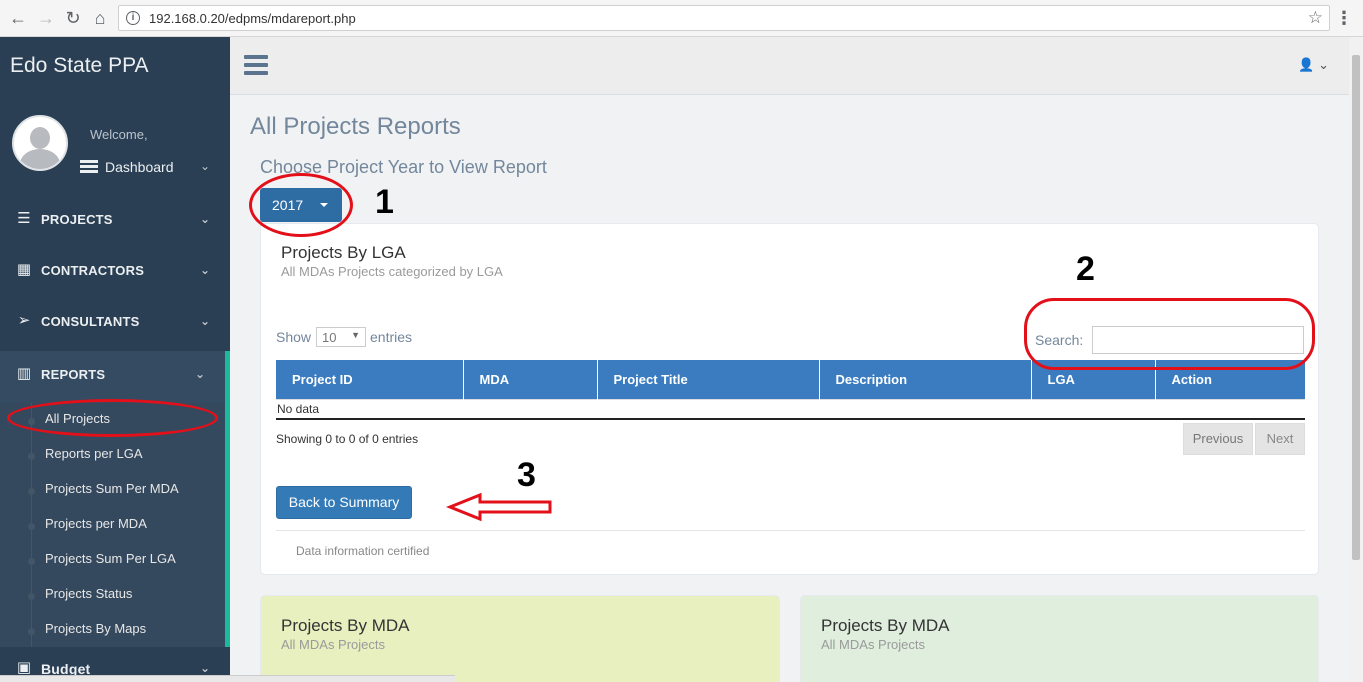 This screenshot has width=1363, height=682. Describe the element at coordinates (520, 638) in the screenshot. I see `projects-by-mda-card: Projects By MDA All MDAs Projects` at that location.